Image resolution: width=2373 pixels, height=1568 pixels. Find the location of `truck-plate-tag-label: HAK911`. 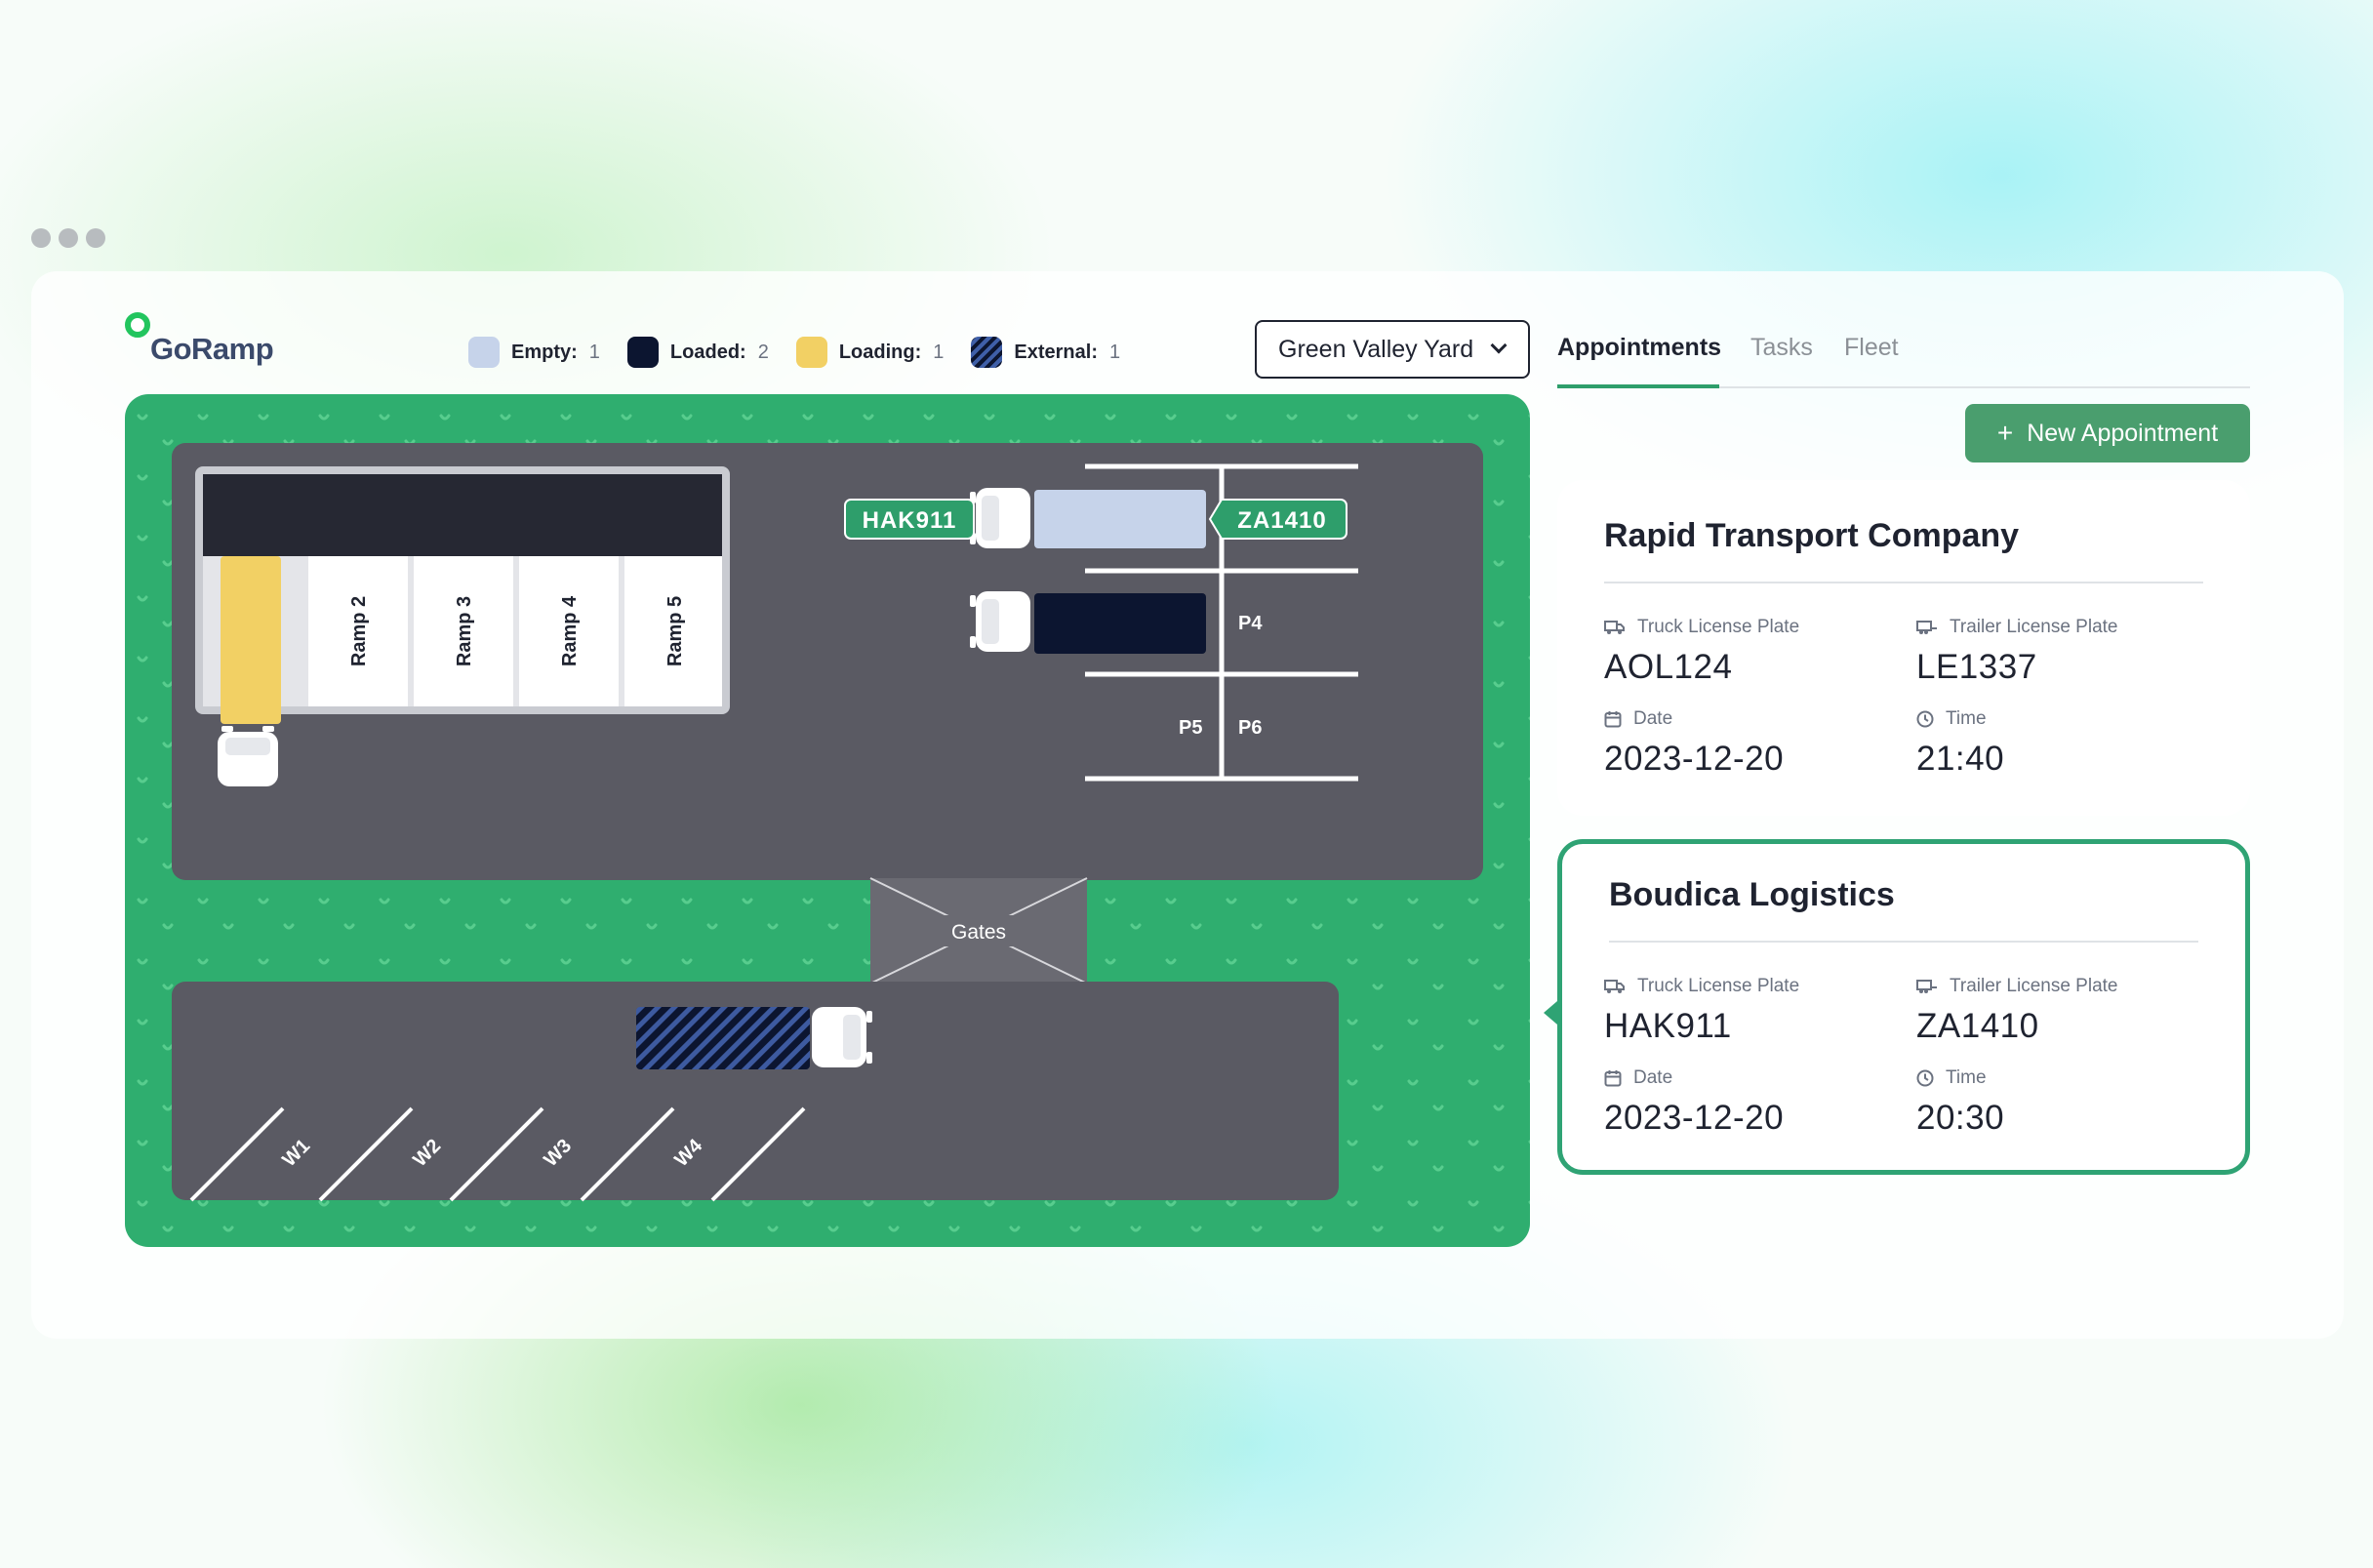

truck-plate-tag-label: HAK911 is located at coordinates (910, 520).